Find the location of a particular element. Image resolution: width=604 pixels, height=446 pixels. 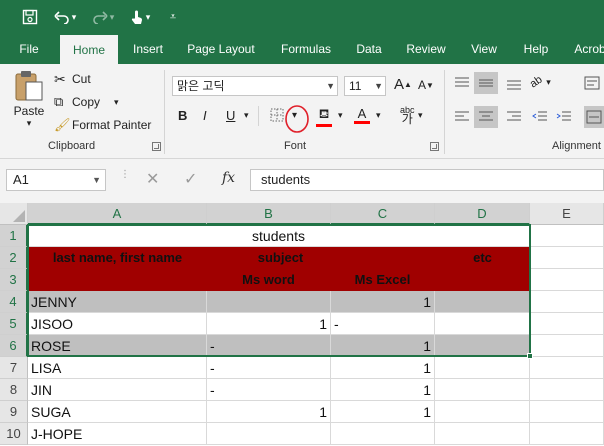

row-header: 8 is located at coordinates (14, 390).